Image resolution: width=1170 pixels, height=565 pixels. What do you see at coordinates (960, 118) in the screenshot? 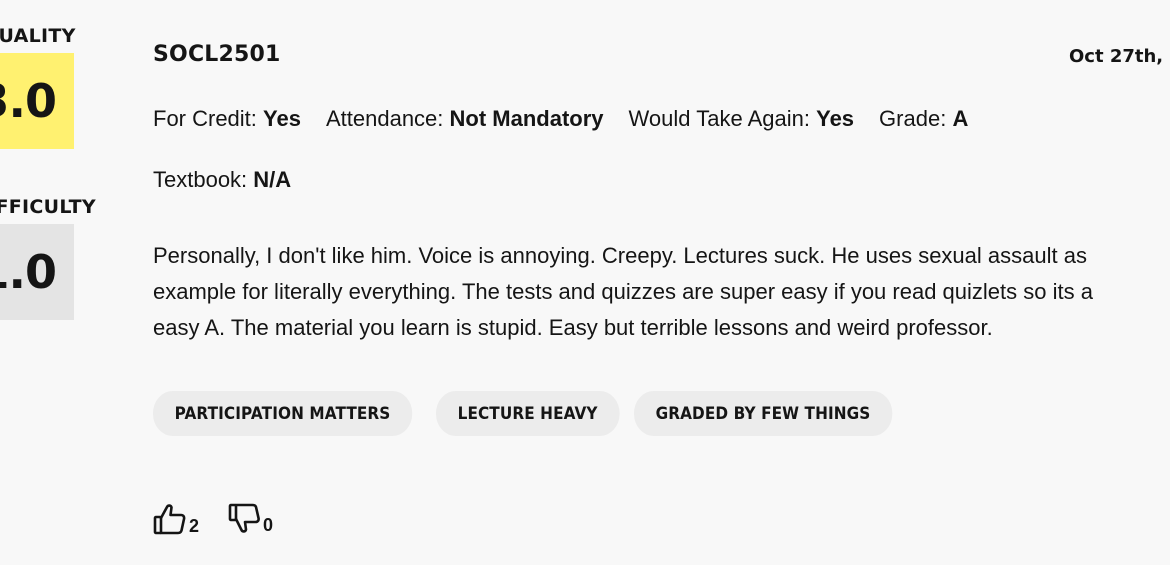
I see `meta-value: A` at bounding box center [960, 118].